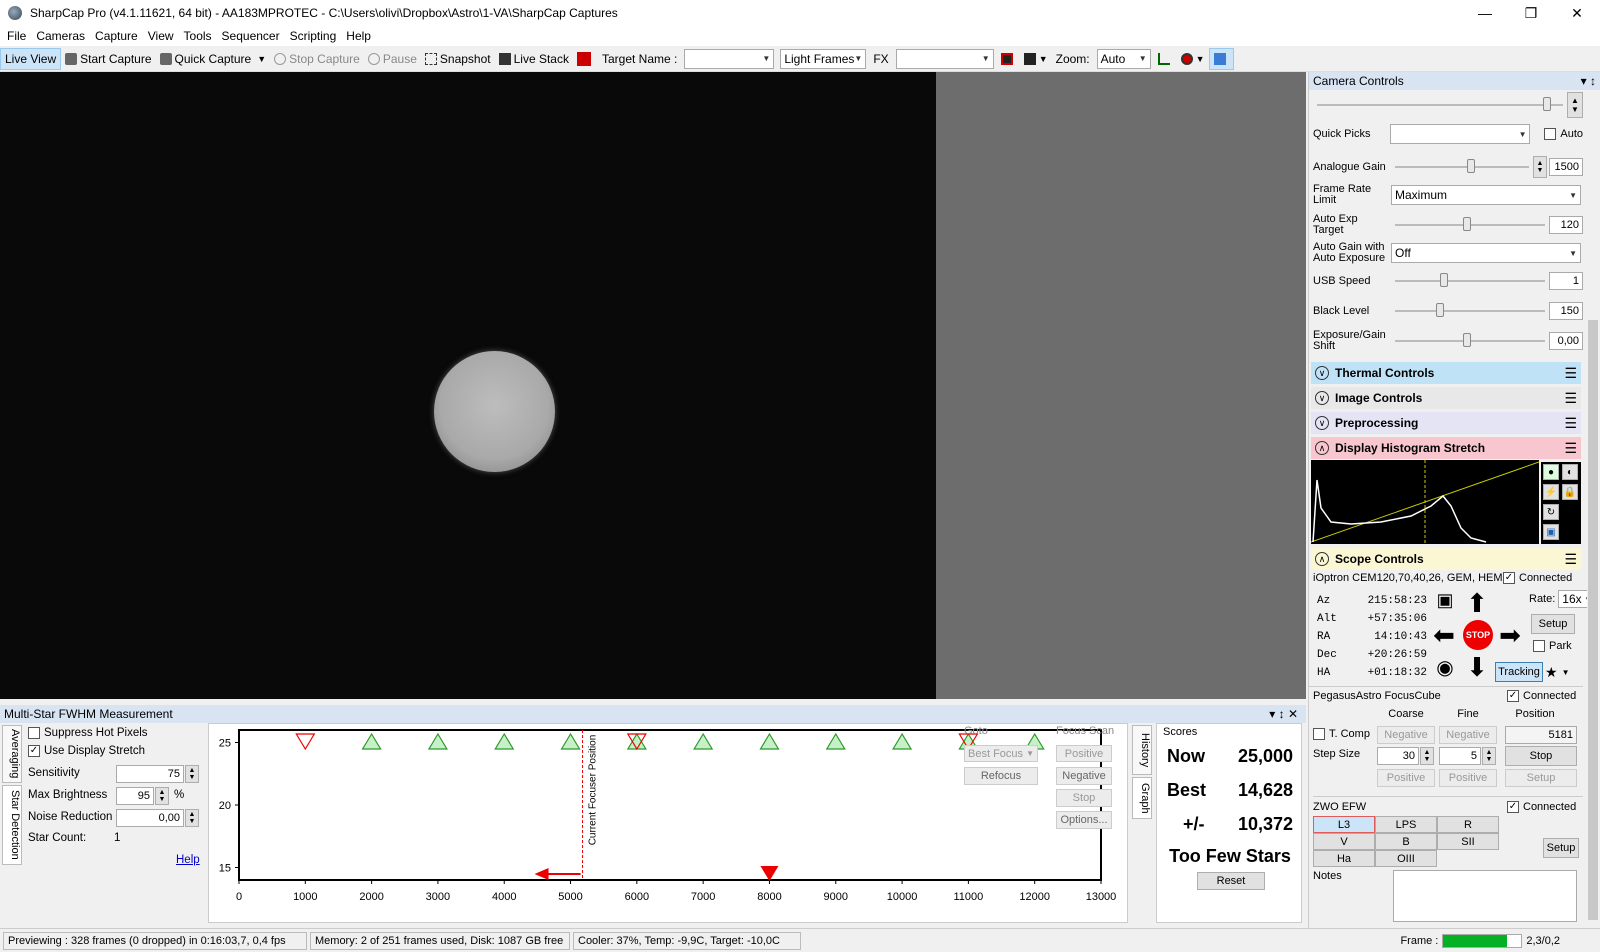 Image resolution: width=1600 pixels, height=952 pixels. What do you see at coordinates (1001, 776) in the screenshot?
I see `refocus-button: Refocus` at bounding box center [1001, 776].